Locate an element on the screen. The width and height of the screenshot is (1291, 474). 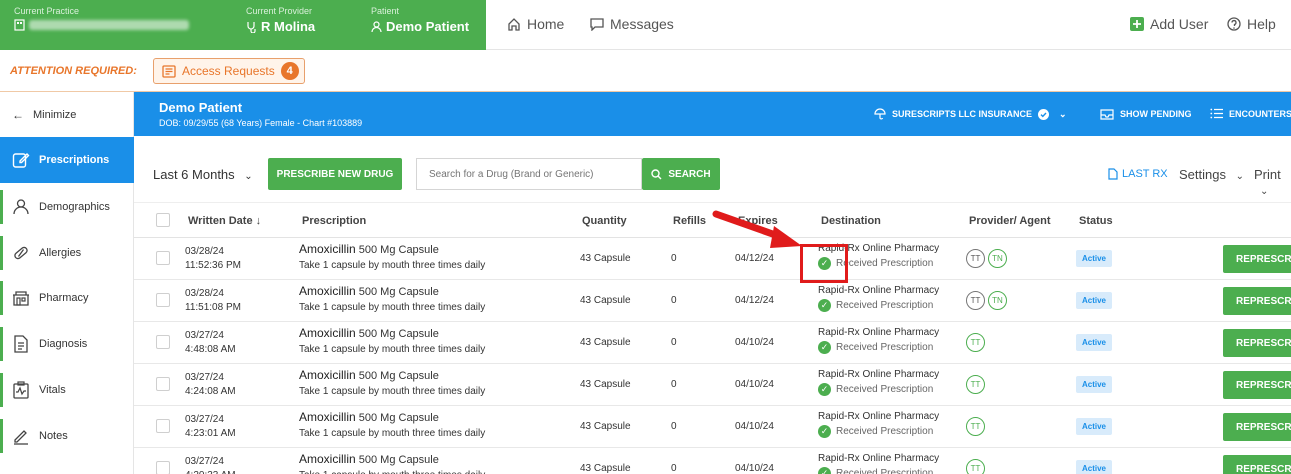
select-all-checkbox is located at coordinates (163, 220).